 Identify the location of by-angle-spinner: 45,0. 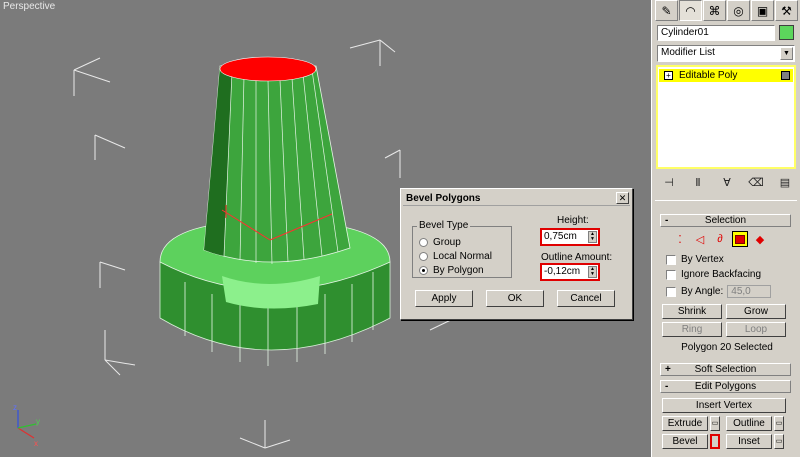
(749, 291).